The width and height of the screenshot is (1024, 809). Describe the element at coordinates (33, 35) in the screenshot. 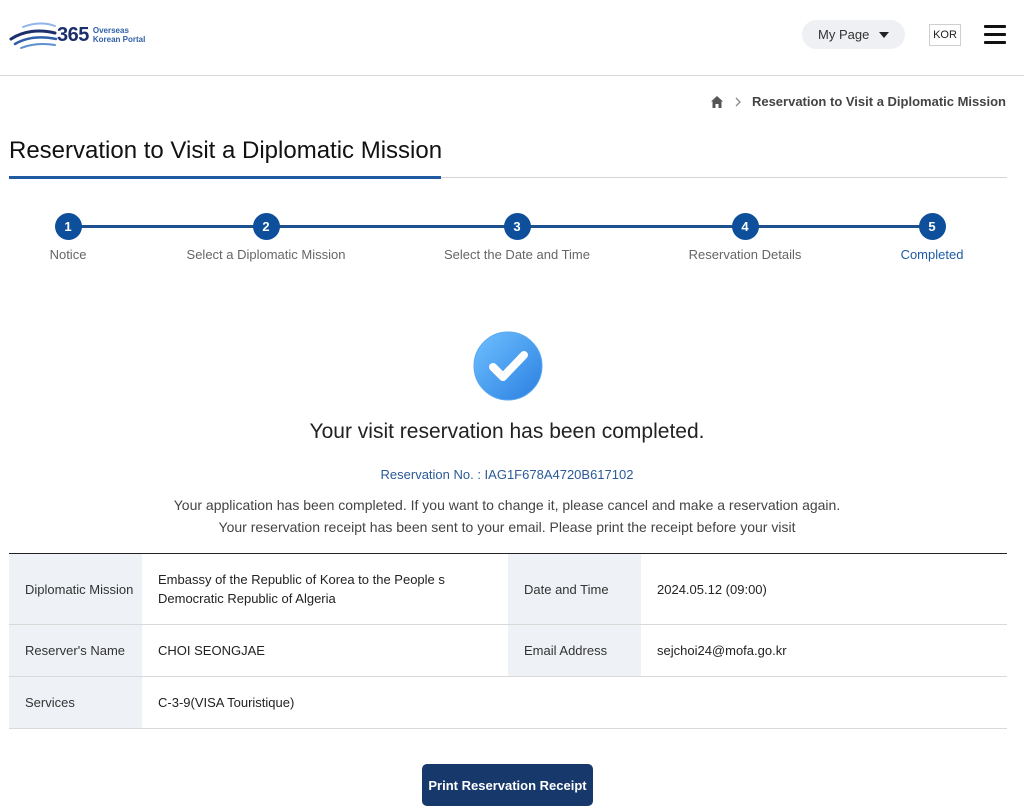

I see `logo-swoosh-icon` at that location.